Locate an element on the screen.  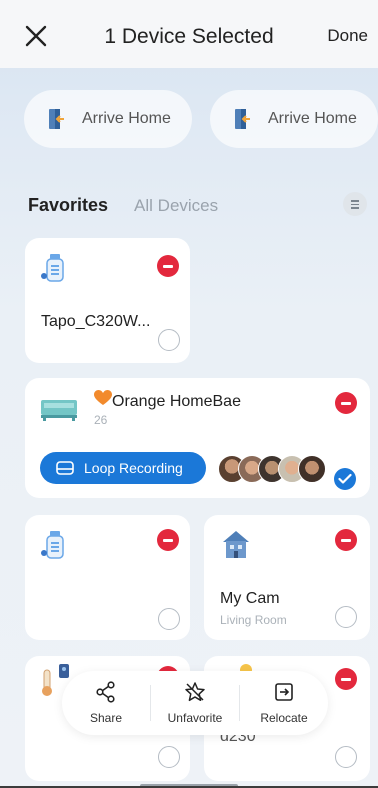
share-button: Share is located at coordinates (106, 703).